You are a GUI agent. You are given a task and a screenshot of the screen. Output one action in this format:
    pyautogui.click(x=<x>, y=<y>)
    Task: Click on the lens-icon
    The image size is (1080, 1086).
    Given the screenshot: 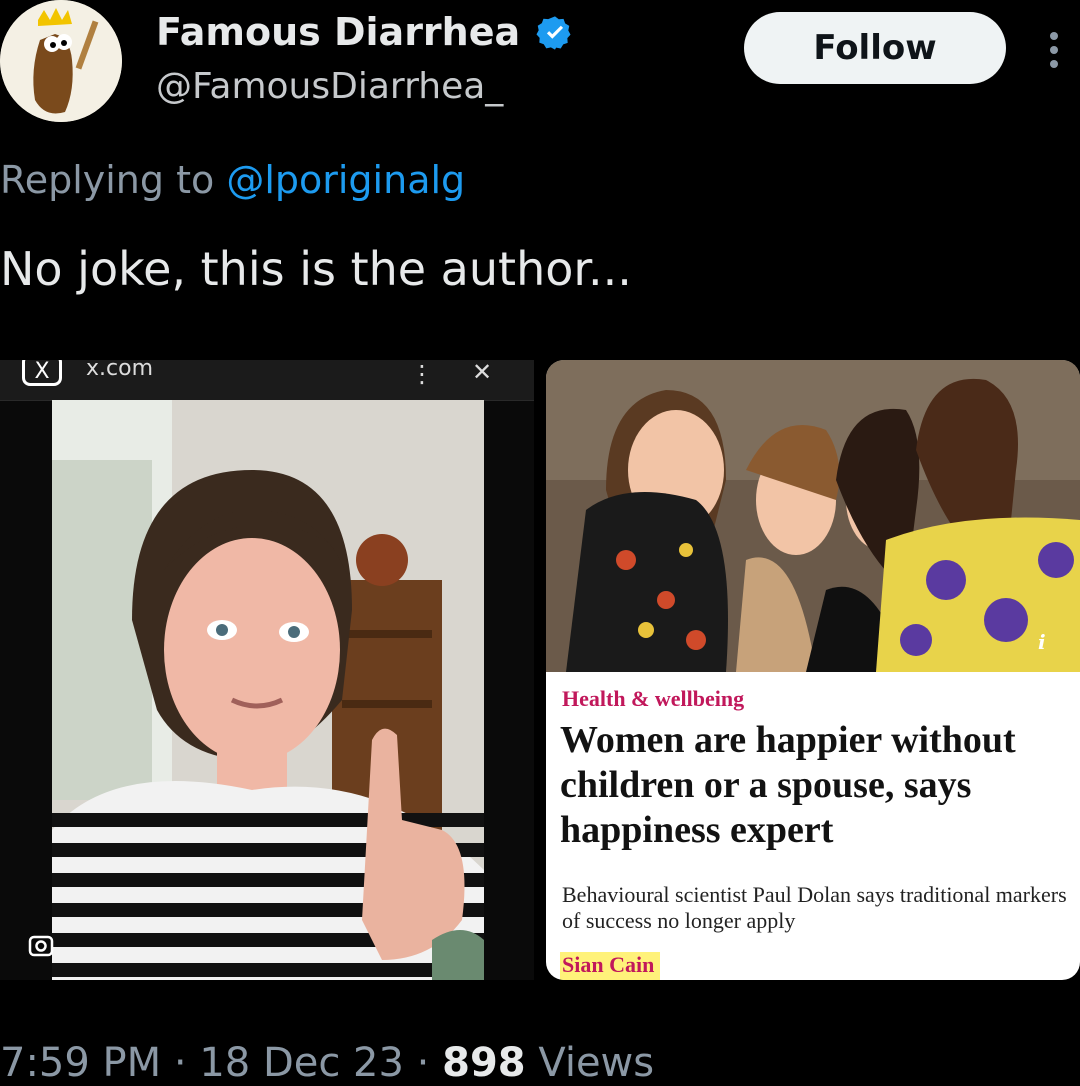 What is the action you would take?
    pyautogui.click(x=41, y=945)
    